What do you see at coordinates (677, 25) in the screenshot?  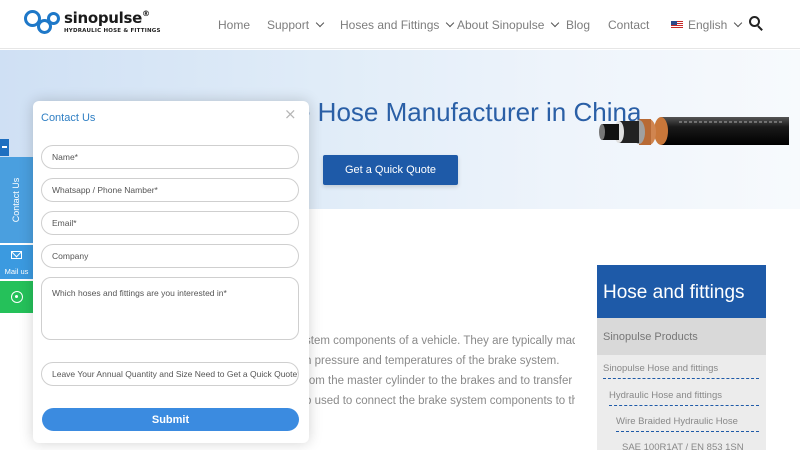 I see `us-flag-icon` at bounding box center [677, 25].